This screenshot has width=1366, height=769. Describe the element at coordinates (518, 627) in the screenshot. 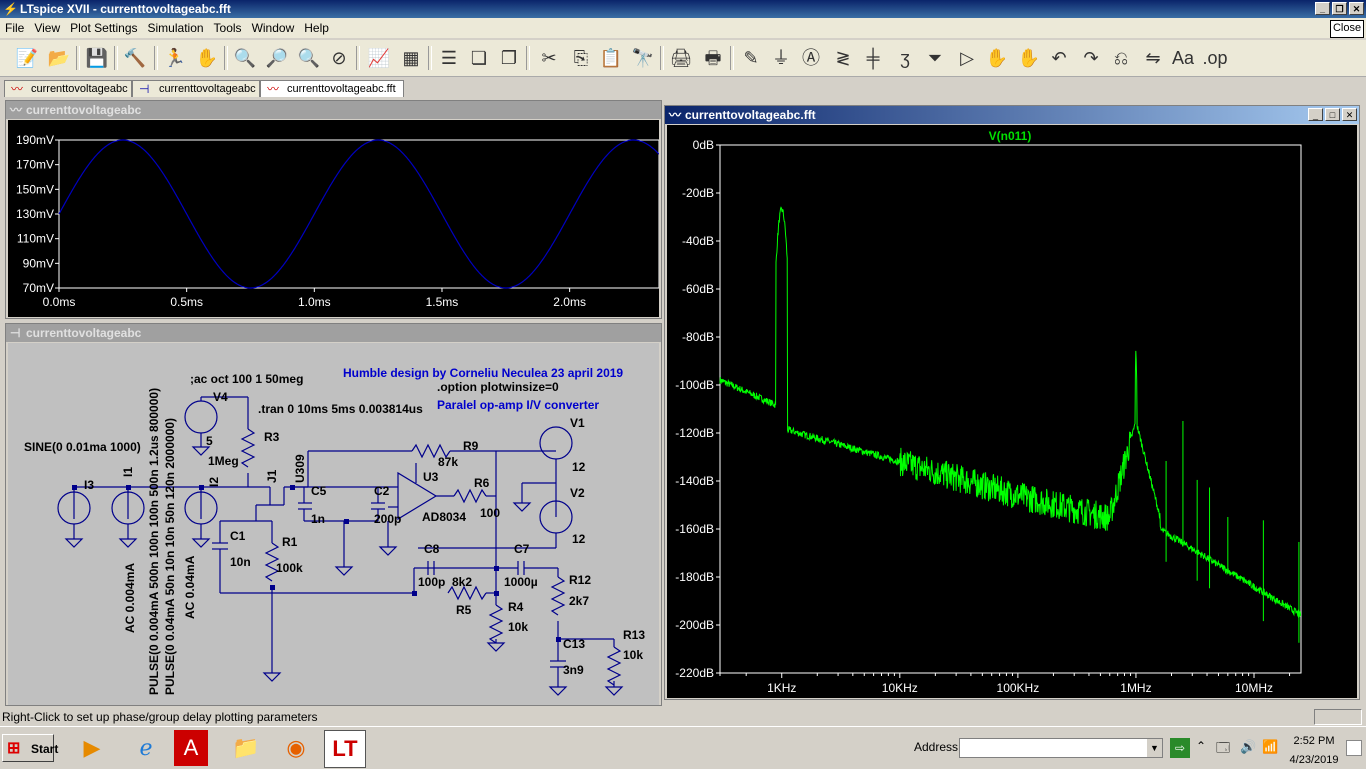

I see `r4-value: 10k` at that location.